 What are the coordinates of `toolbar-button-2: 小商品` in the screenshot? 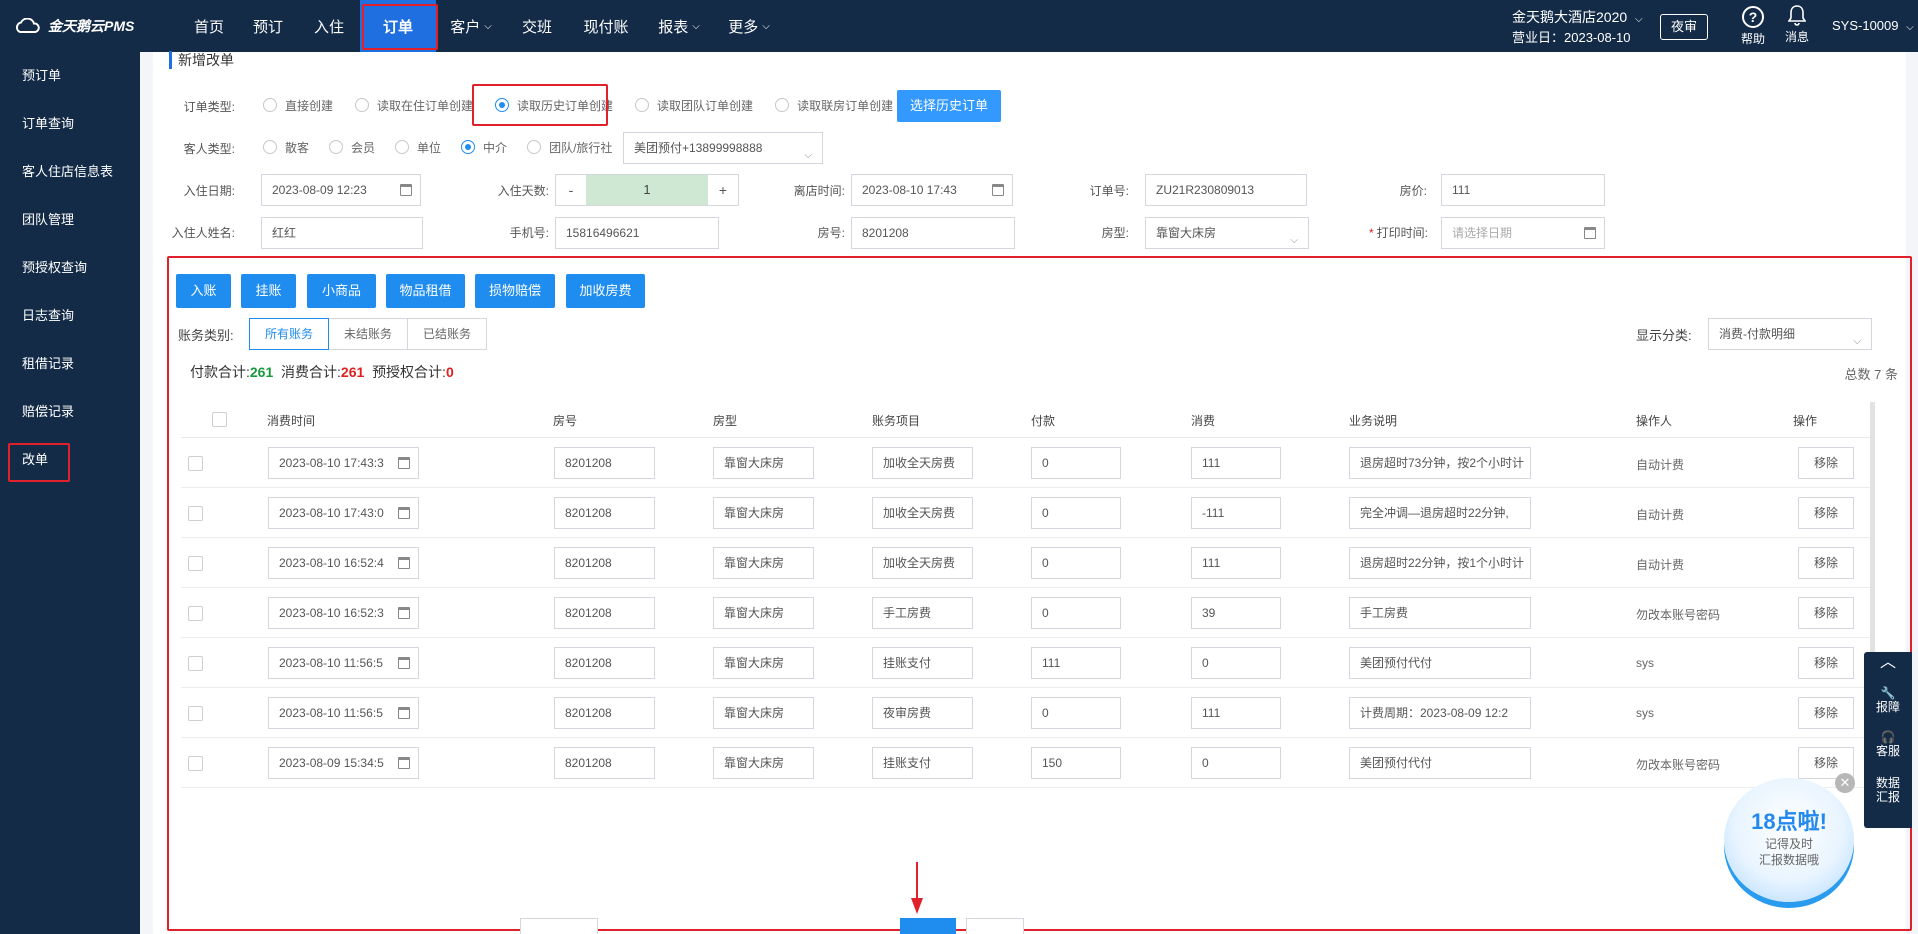 It's located at (341, 291).